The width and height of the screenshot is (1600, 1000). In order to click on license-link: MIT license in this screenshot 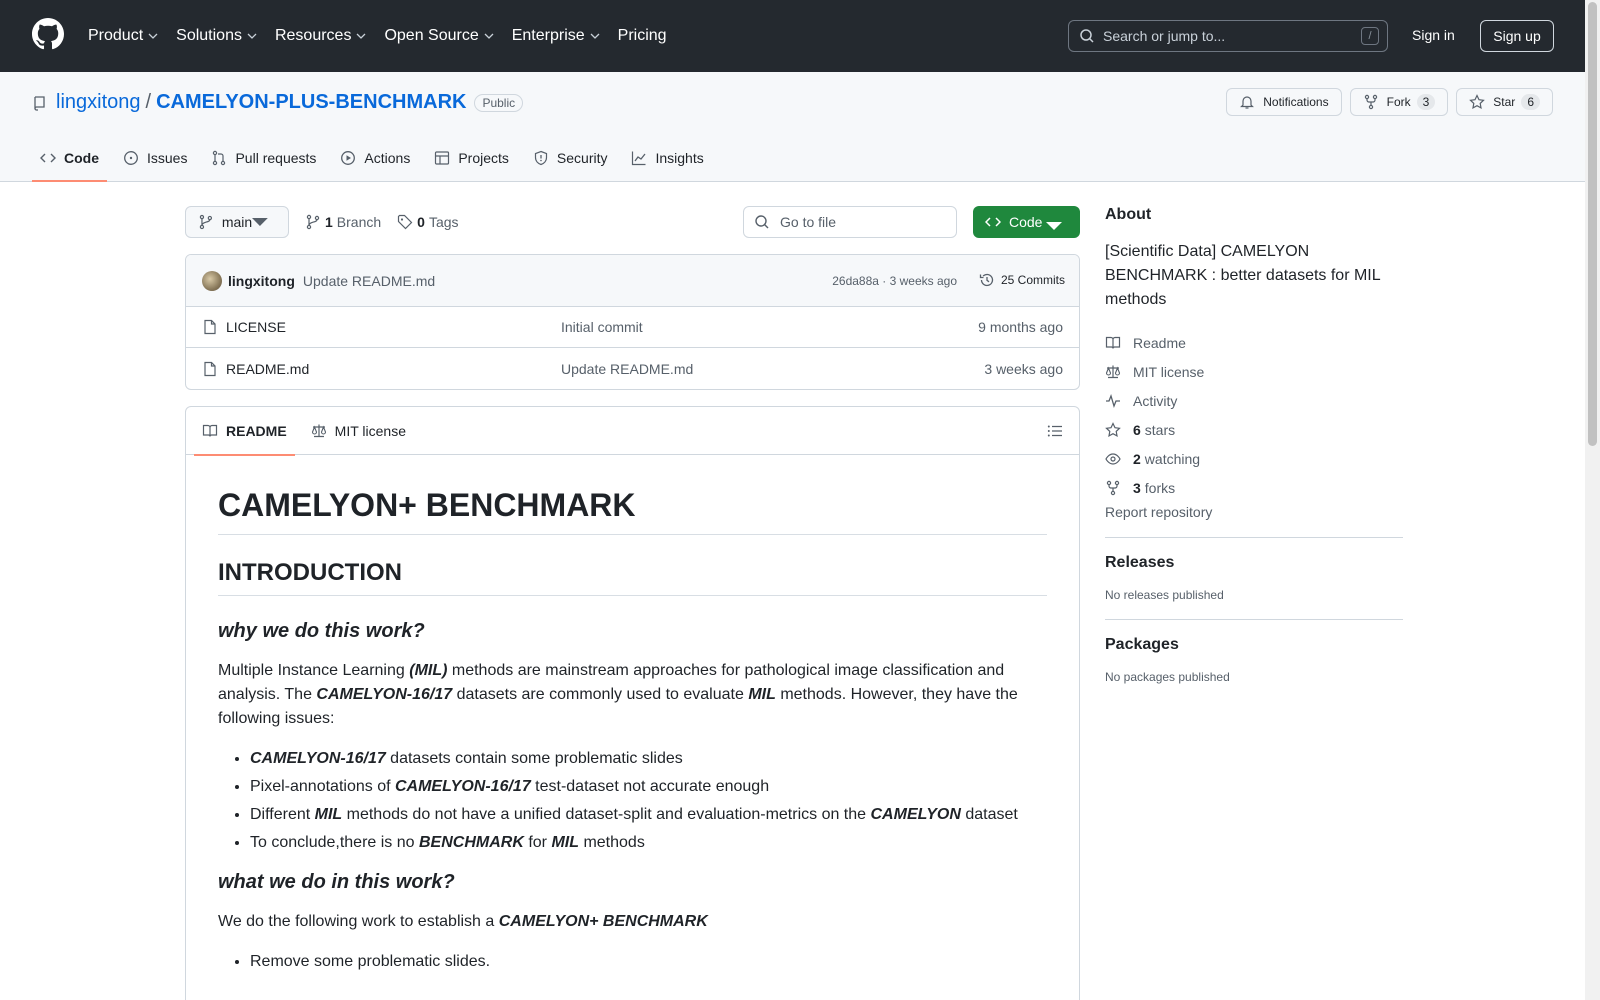, I will do `click(1254, 371)`.